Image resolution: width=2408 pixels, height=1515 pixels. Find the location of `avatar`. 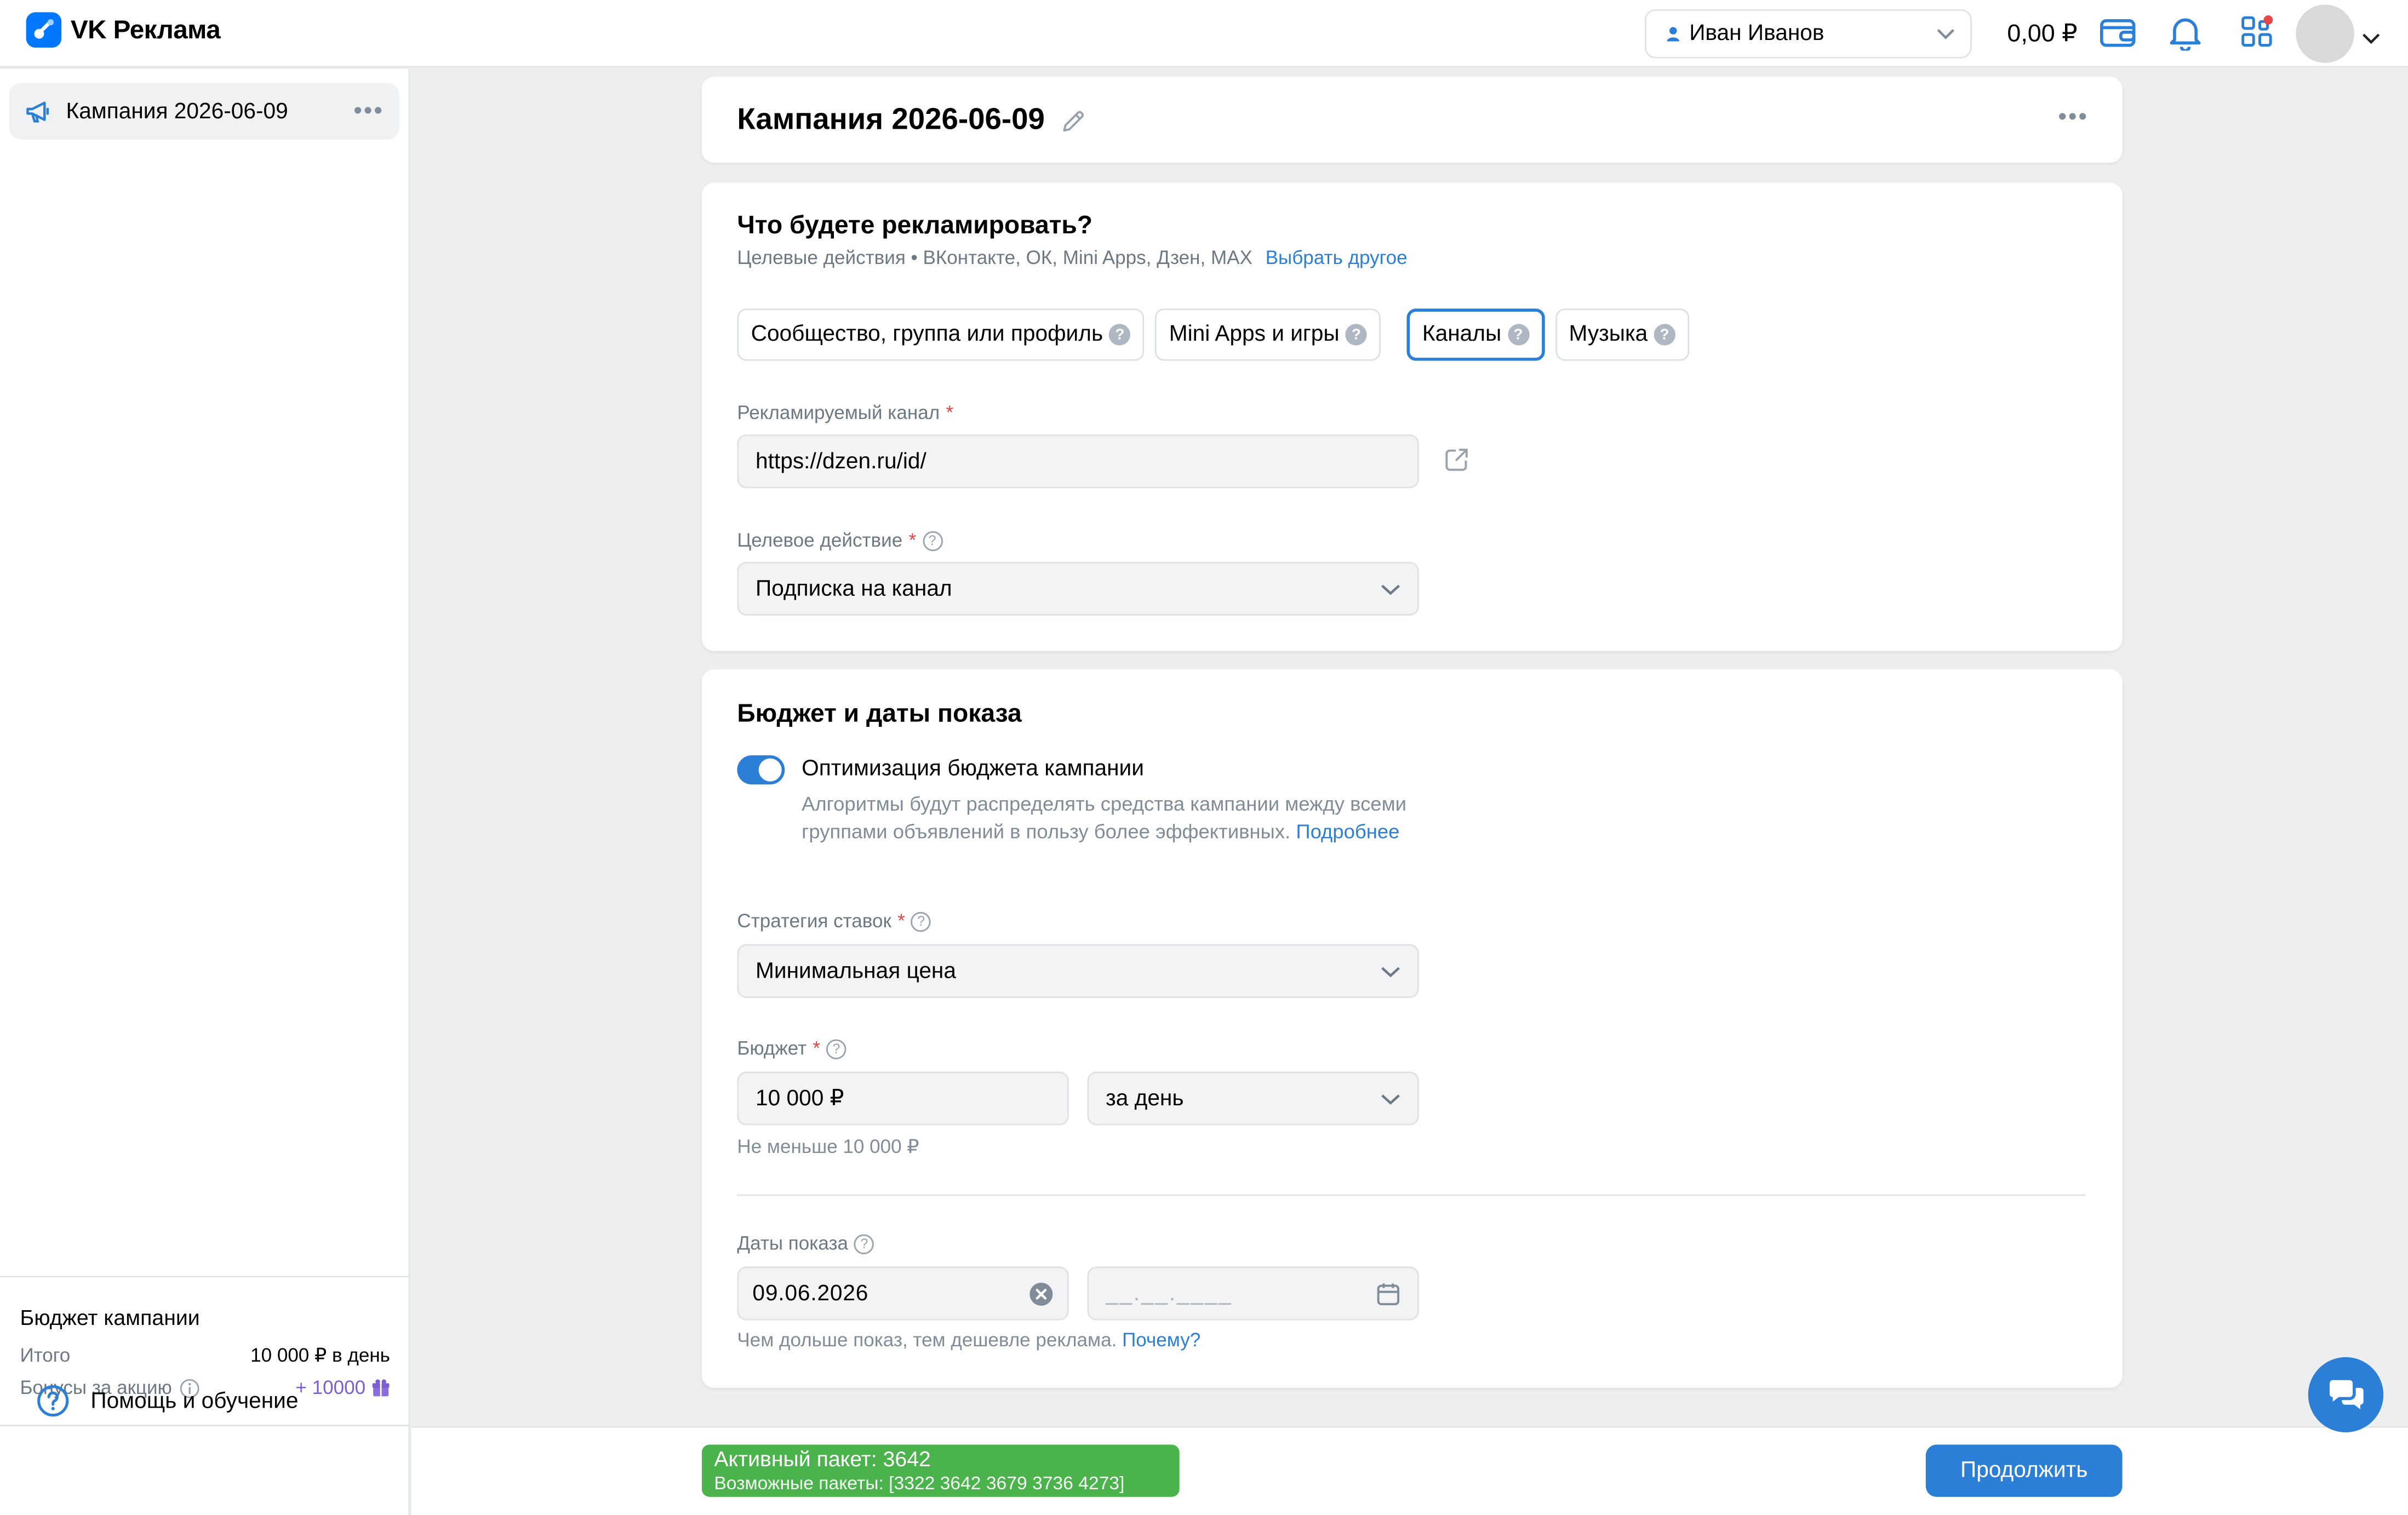

avatar is located at coordinates (2325, 34).